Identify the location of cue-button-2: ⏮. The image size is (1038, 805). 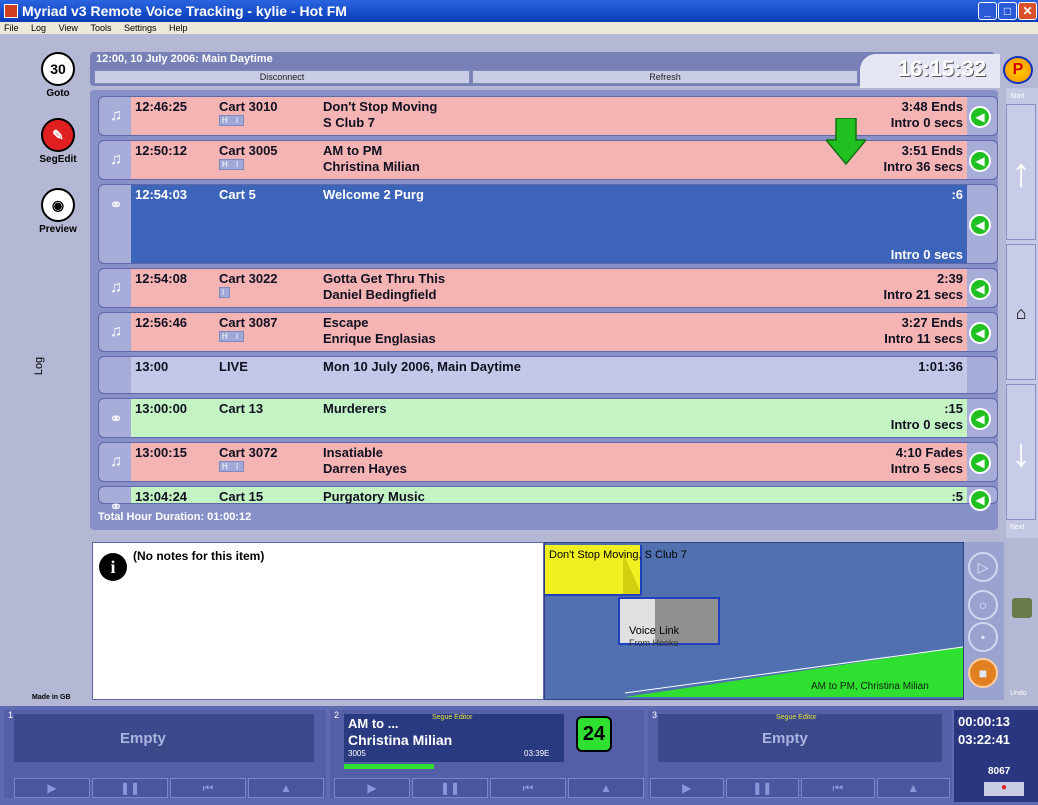
(528, 788).